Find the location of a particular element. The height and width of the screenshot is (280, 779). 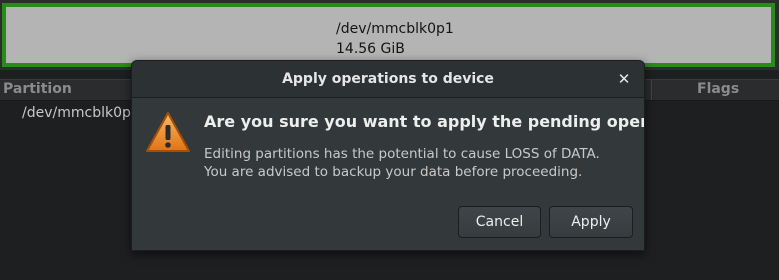

apply-button: Apply is located at coordinates (591, 222).